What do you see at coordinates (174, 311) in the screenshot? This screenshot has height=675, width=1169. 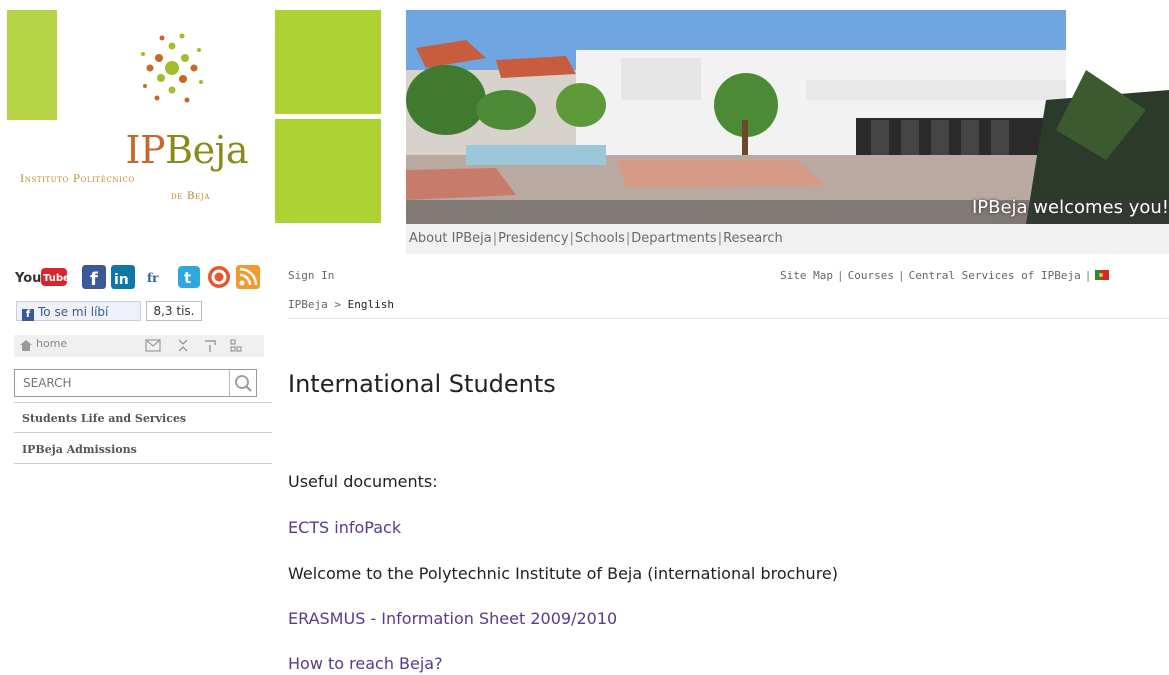 I see `like-count: 8,3 tis.` at bounding box center [174, 311].